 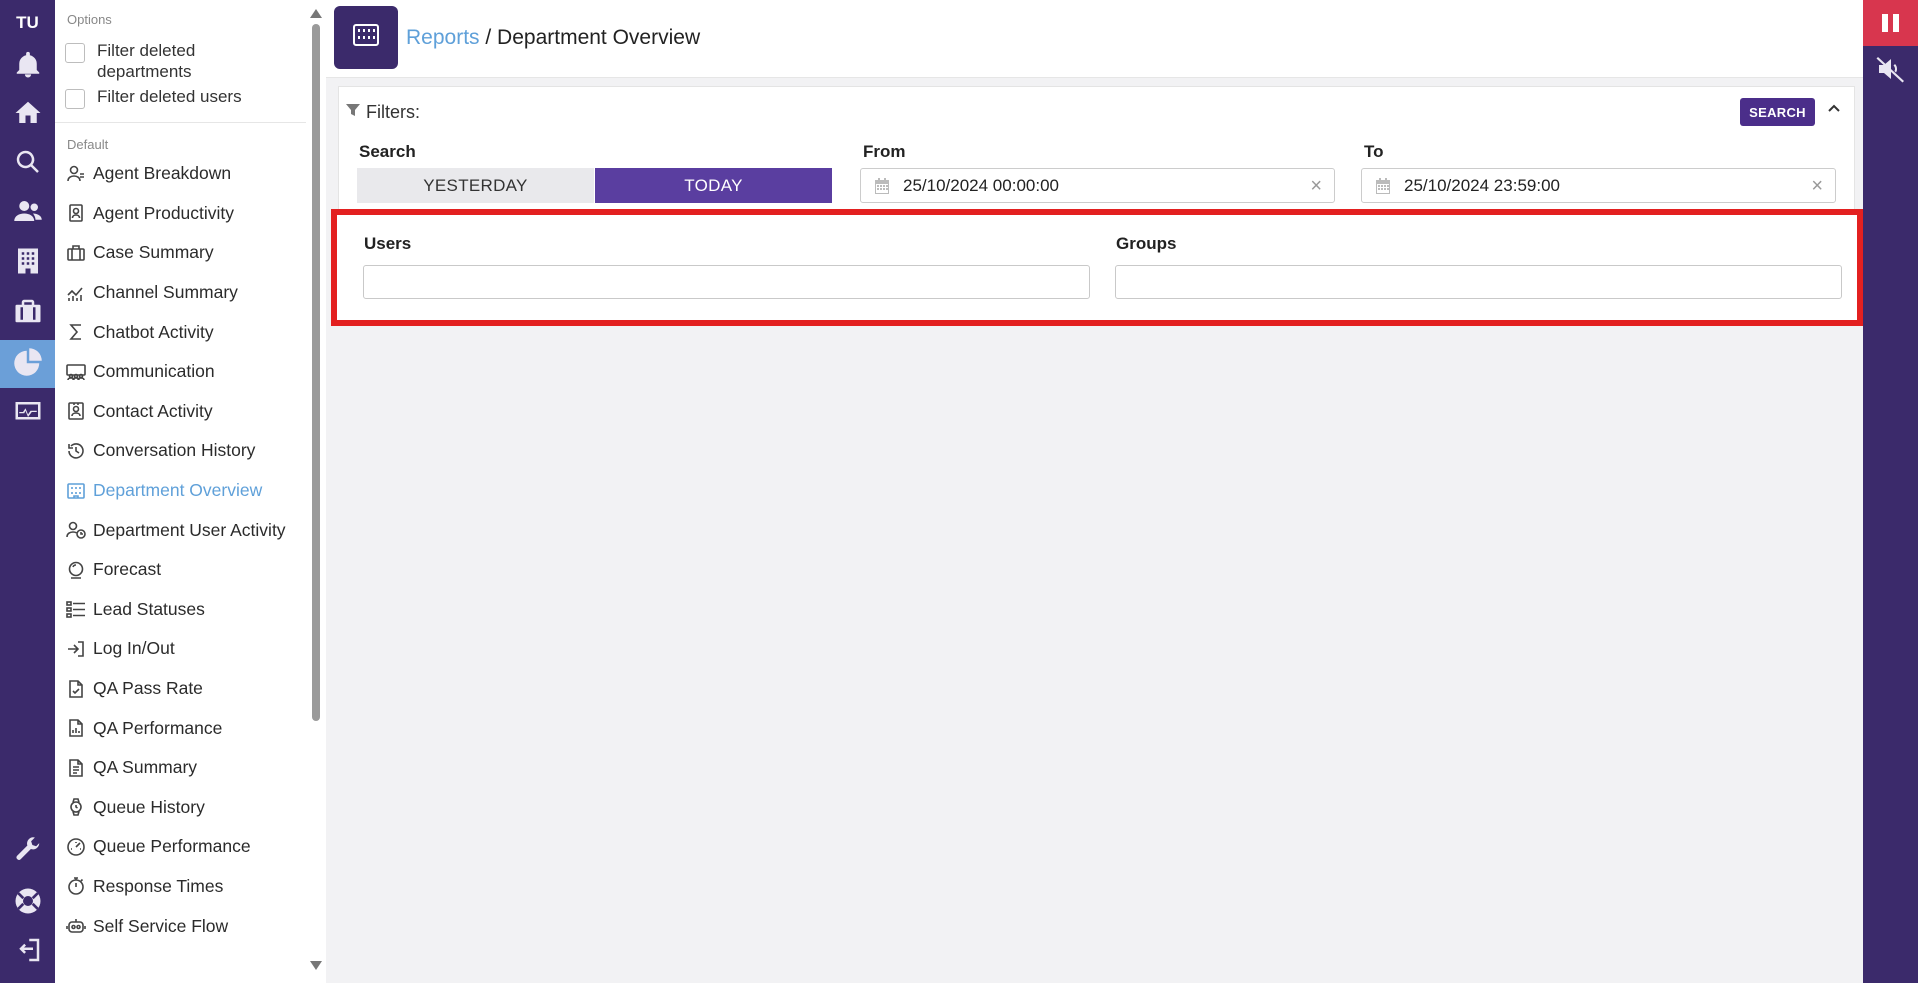 I want to click on sidebar-item-label: Department User Activity, so click(x=189, y=529).